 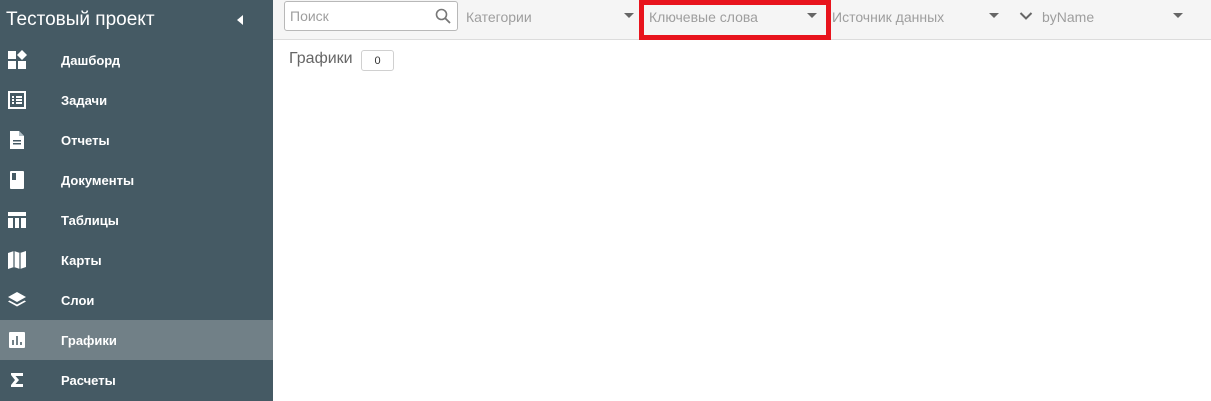 I want to click on count-badge: 0, so click(x=377, y=60).